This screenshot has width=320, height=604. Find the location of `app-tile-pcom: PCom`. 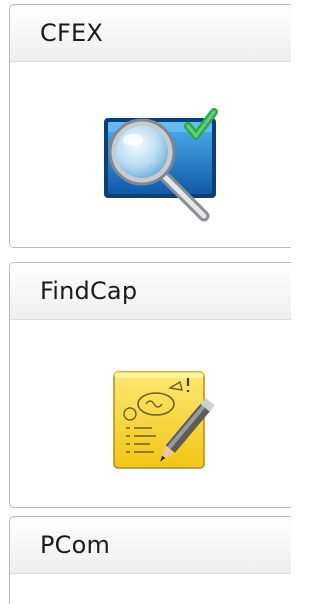

app-tile-pcom: PCom is located at coordinates (150, 560).